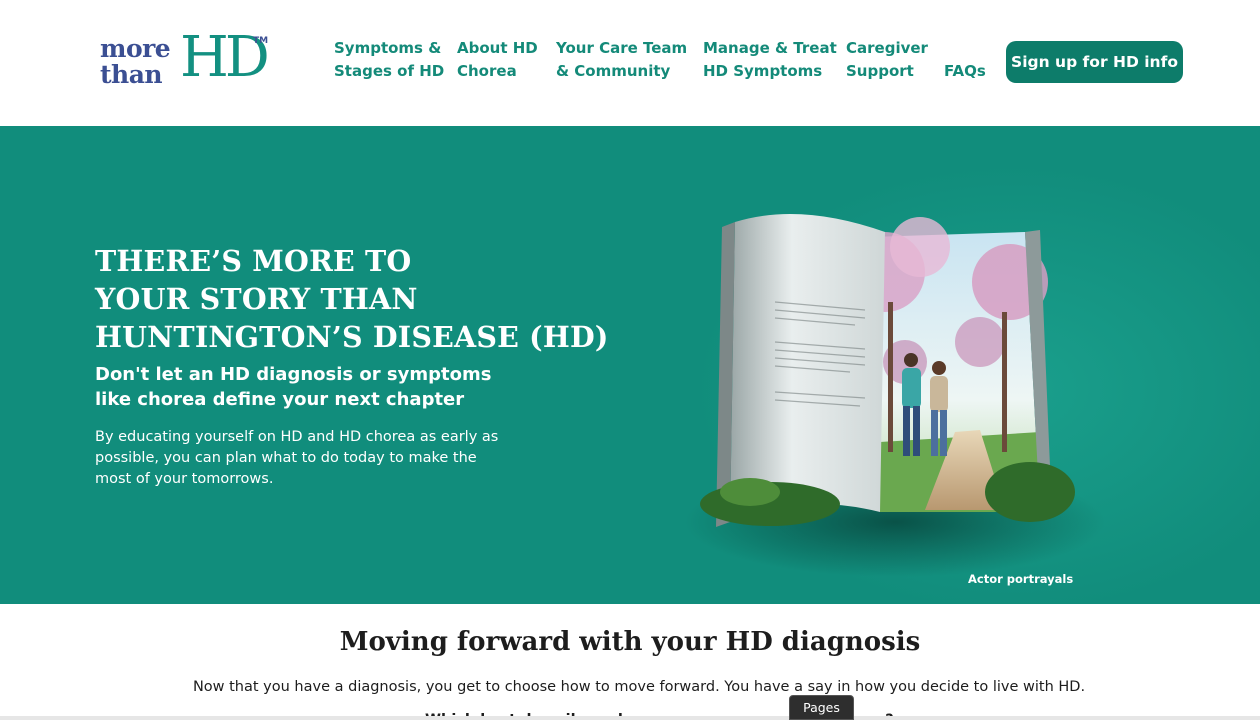 The width and height of the screenshot is (1260, 720). I want to click on hero-title-line1: THERE’S MORE TO, so click(335, 261).